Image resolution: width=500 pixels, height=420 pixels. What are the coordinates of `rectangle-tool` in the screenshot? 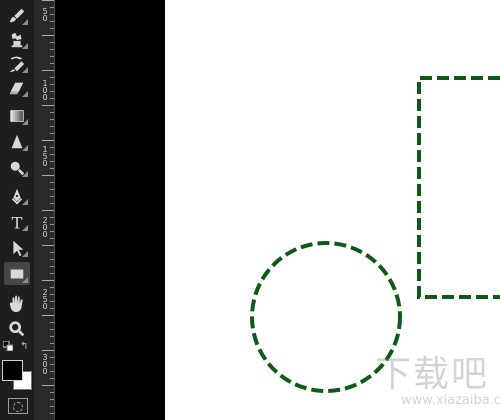 It's located at (17, 273).